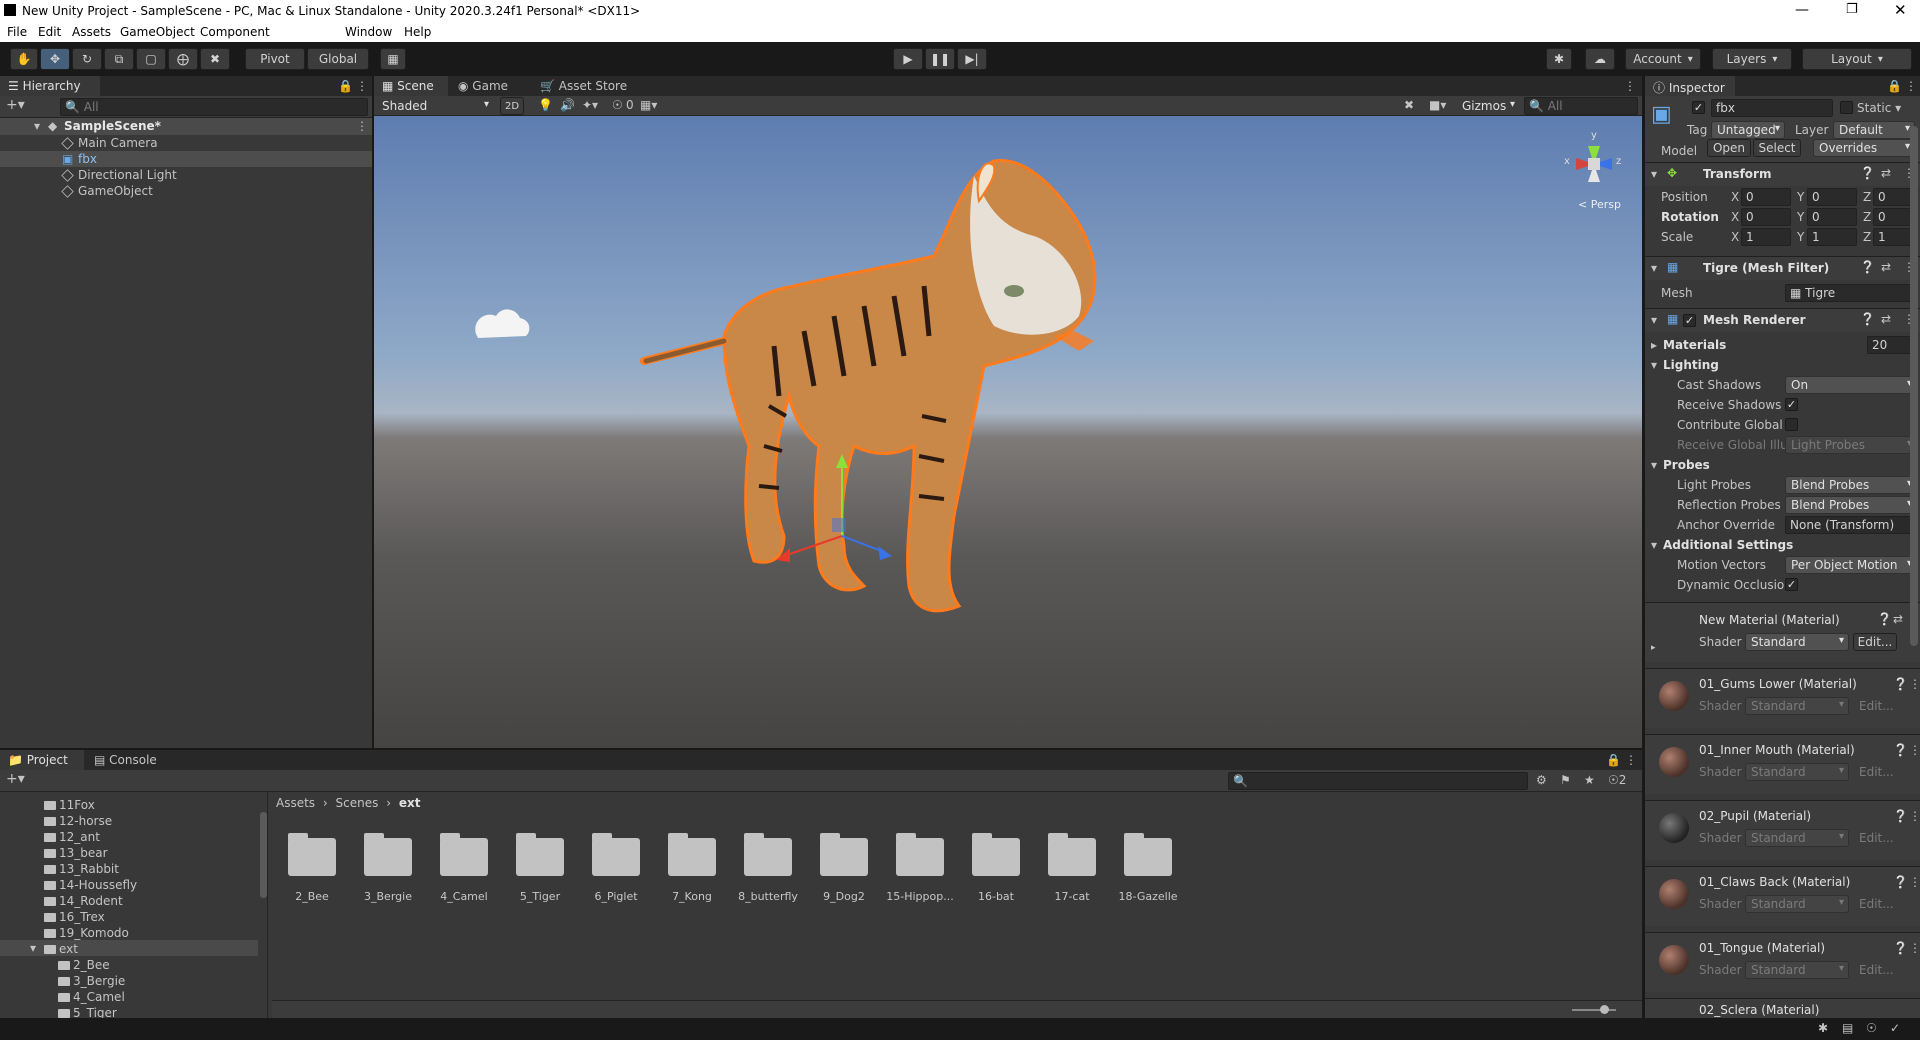  What do you see at coordinates (1791, 404) in the screenshot?
I see `receive-shadows-checkbox: ✓` at bounding box center [1791, 404].